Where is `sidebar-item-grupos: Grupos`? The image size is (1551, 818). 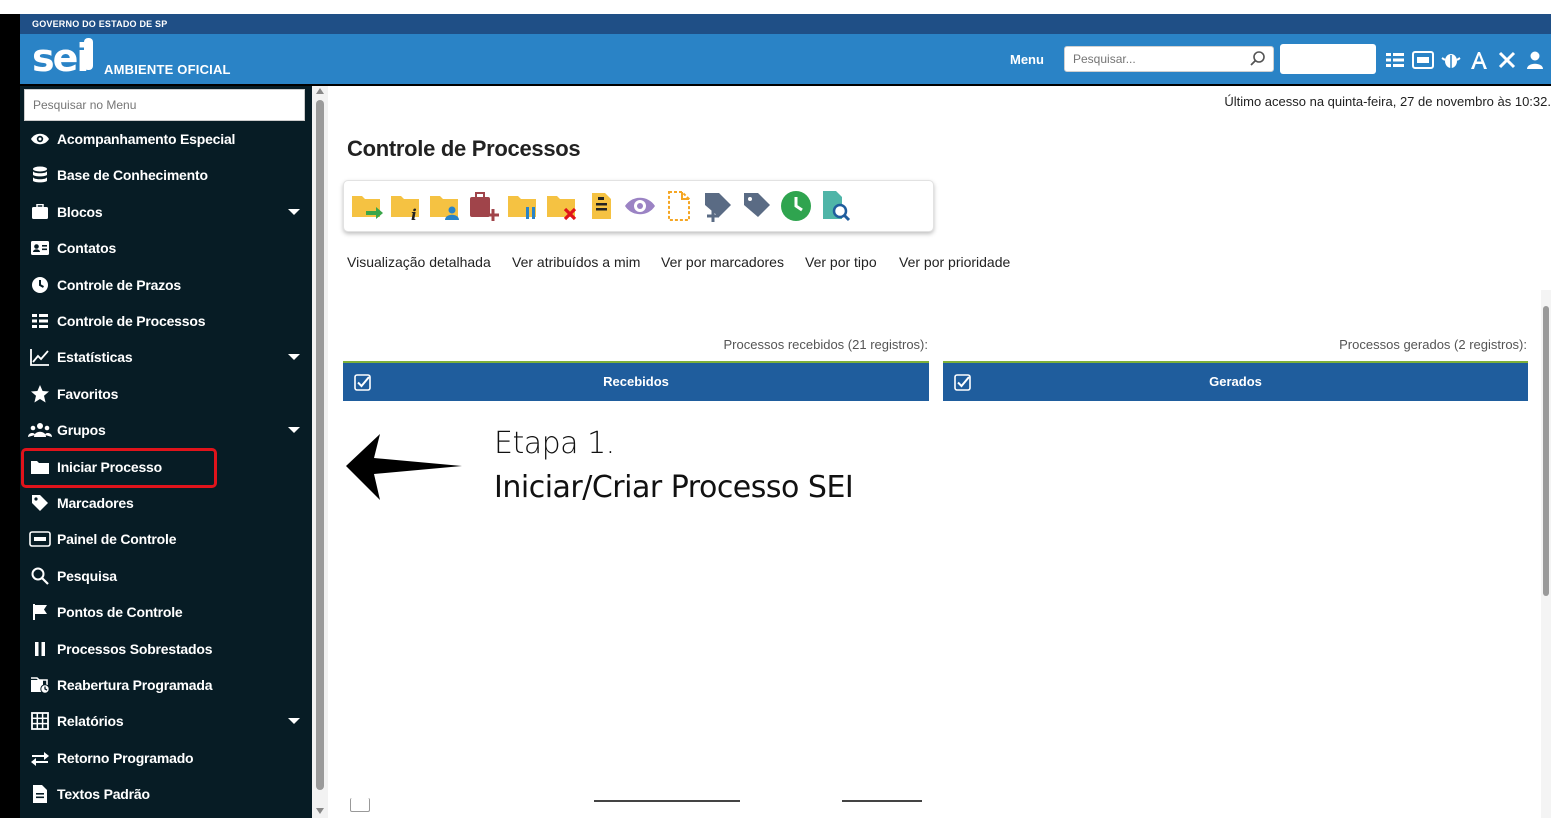
sidebar-item-grupos: Grupos is located at coordinates (167, 430).